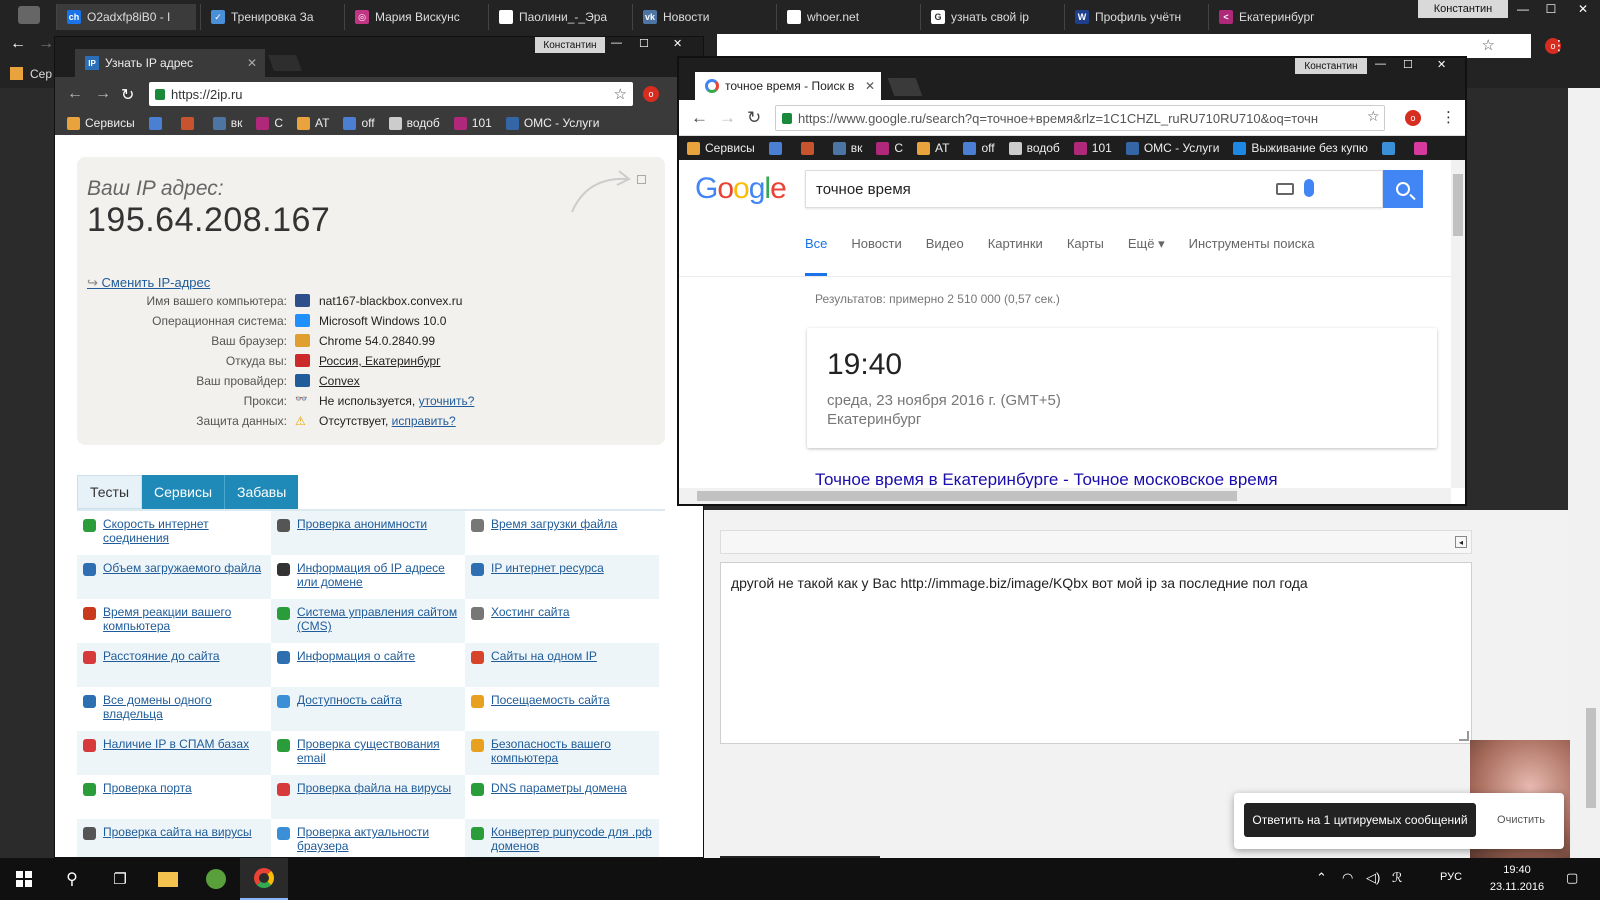 The height and width of the screenshot is (900, 1600). What do you see at coordinates (1461, 542) in the screenshot?
I see `collapse-icon: ◂` at bounding box center [1461, 542].